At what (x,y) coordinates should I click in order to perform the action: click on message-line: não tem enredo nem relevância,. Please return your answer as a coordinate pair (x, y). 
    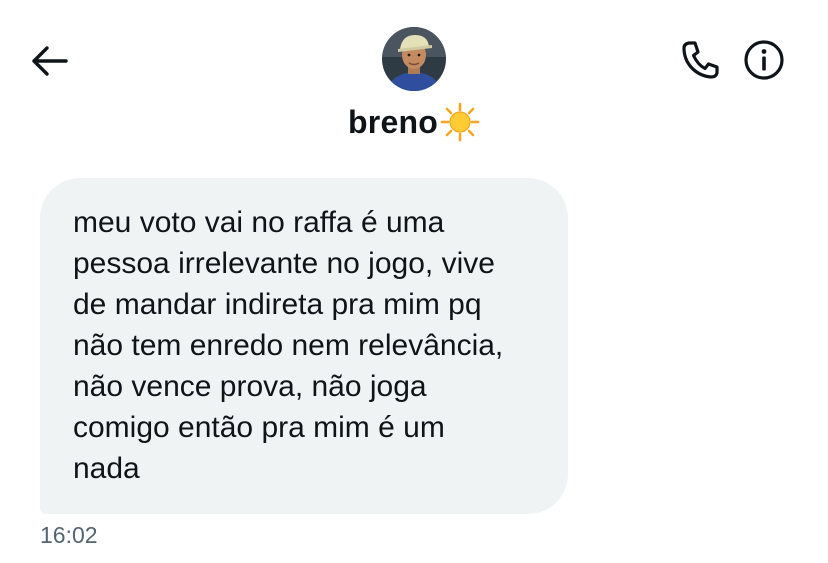
    Looking at the image, I should click on (288, 345).